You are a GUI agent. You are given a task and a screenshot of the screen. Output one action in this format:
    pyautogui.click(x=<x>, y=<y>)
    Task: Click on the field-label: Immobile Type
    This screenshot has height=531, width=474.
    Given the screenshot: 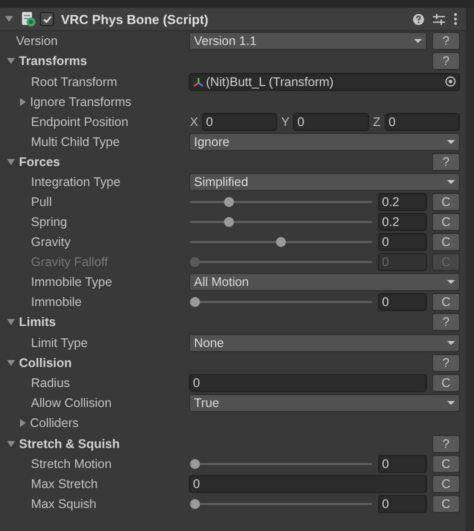 What is the action you would take?
    pyautogui.click(x=71, y=282)
    